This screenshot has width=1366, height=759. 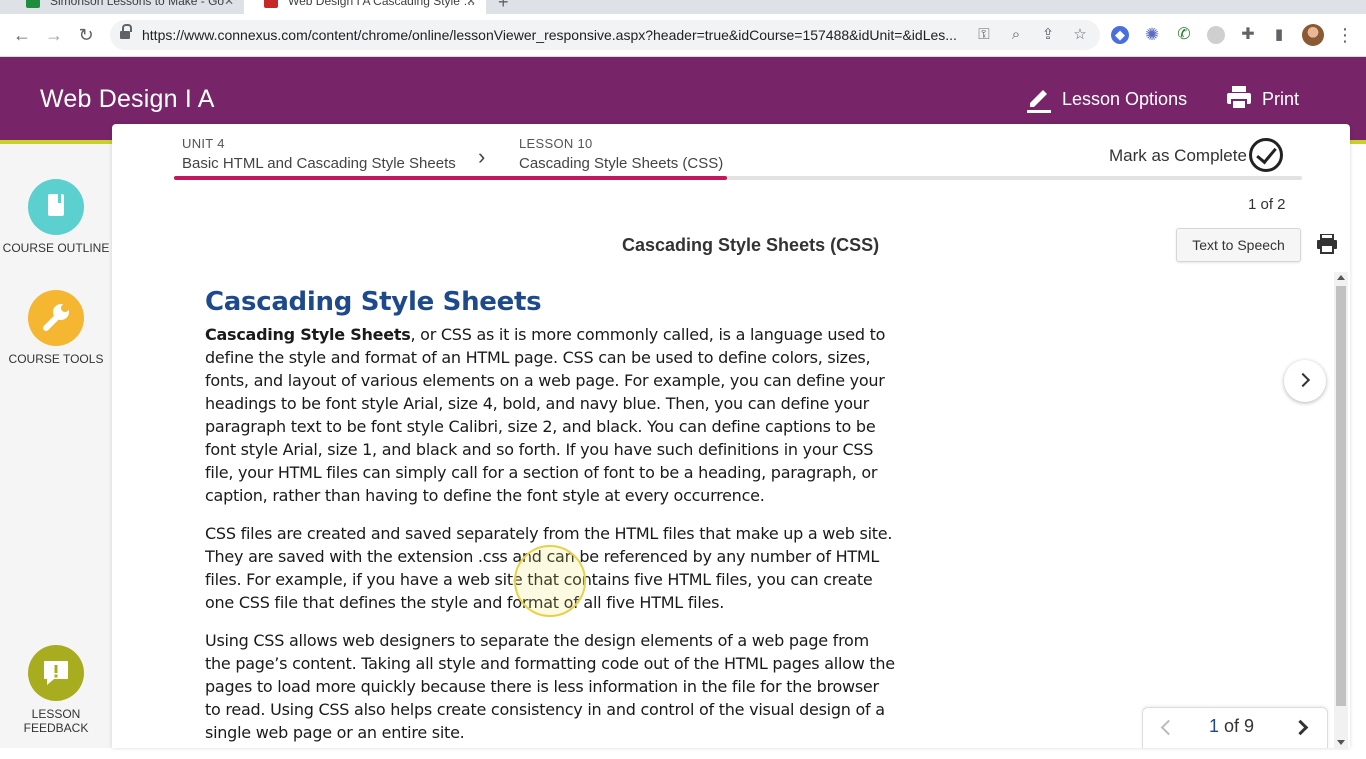 I want to click on lesson-progress-fill, so click(x=450, y=178).